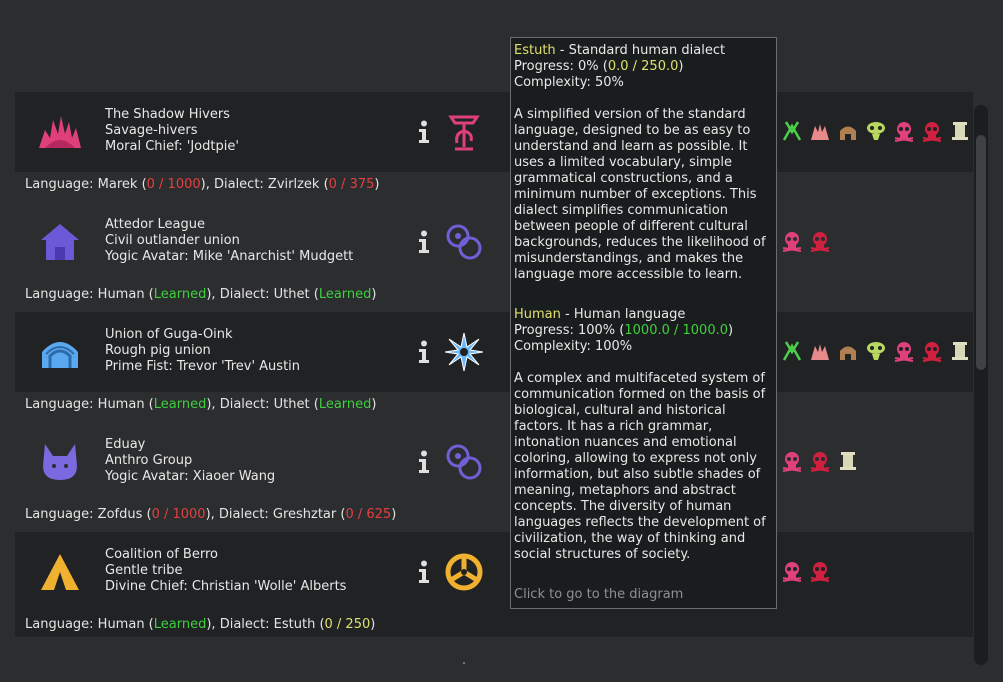 The image size is (1003, 682). I want to click on fox-head-icon, so click(60, 462).